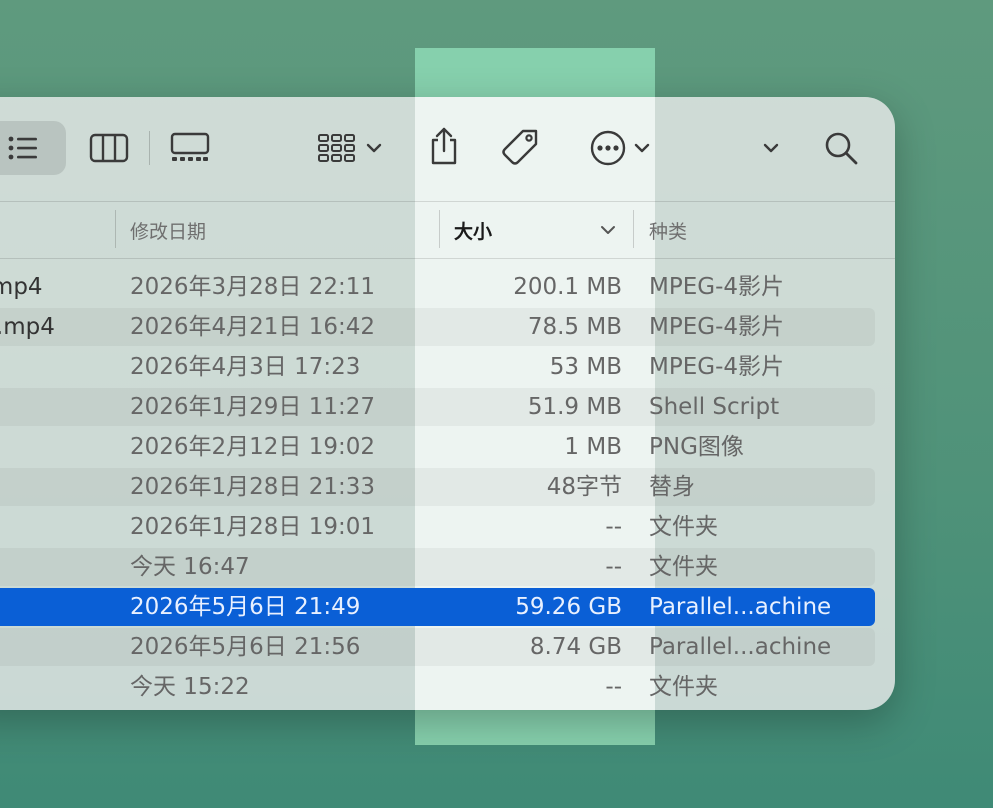  I want to click on kind-column-header: 种类, so click(668, 230).